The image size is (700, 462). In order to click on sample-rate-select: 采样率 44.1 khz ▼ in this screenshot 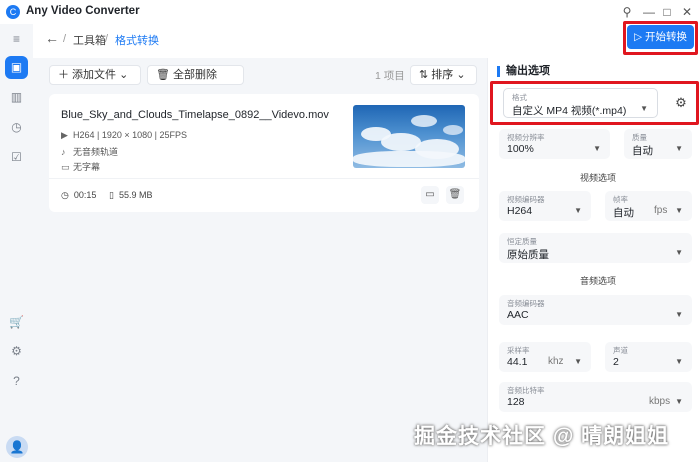, I will do `click(545, 357)`.